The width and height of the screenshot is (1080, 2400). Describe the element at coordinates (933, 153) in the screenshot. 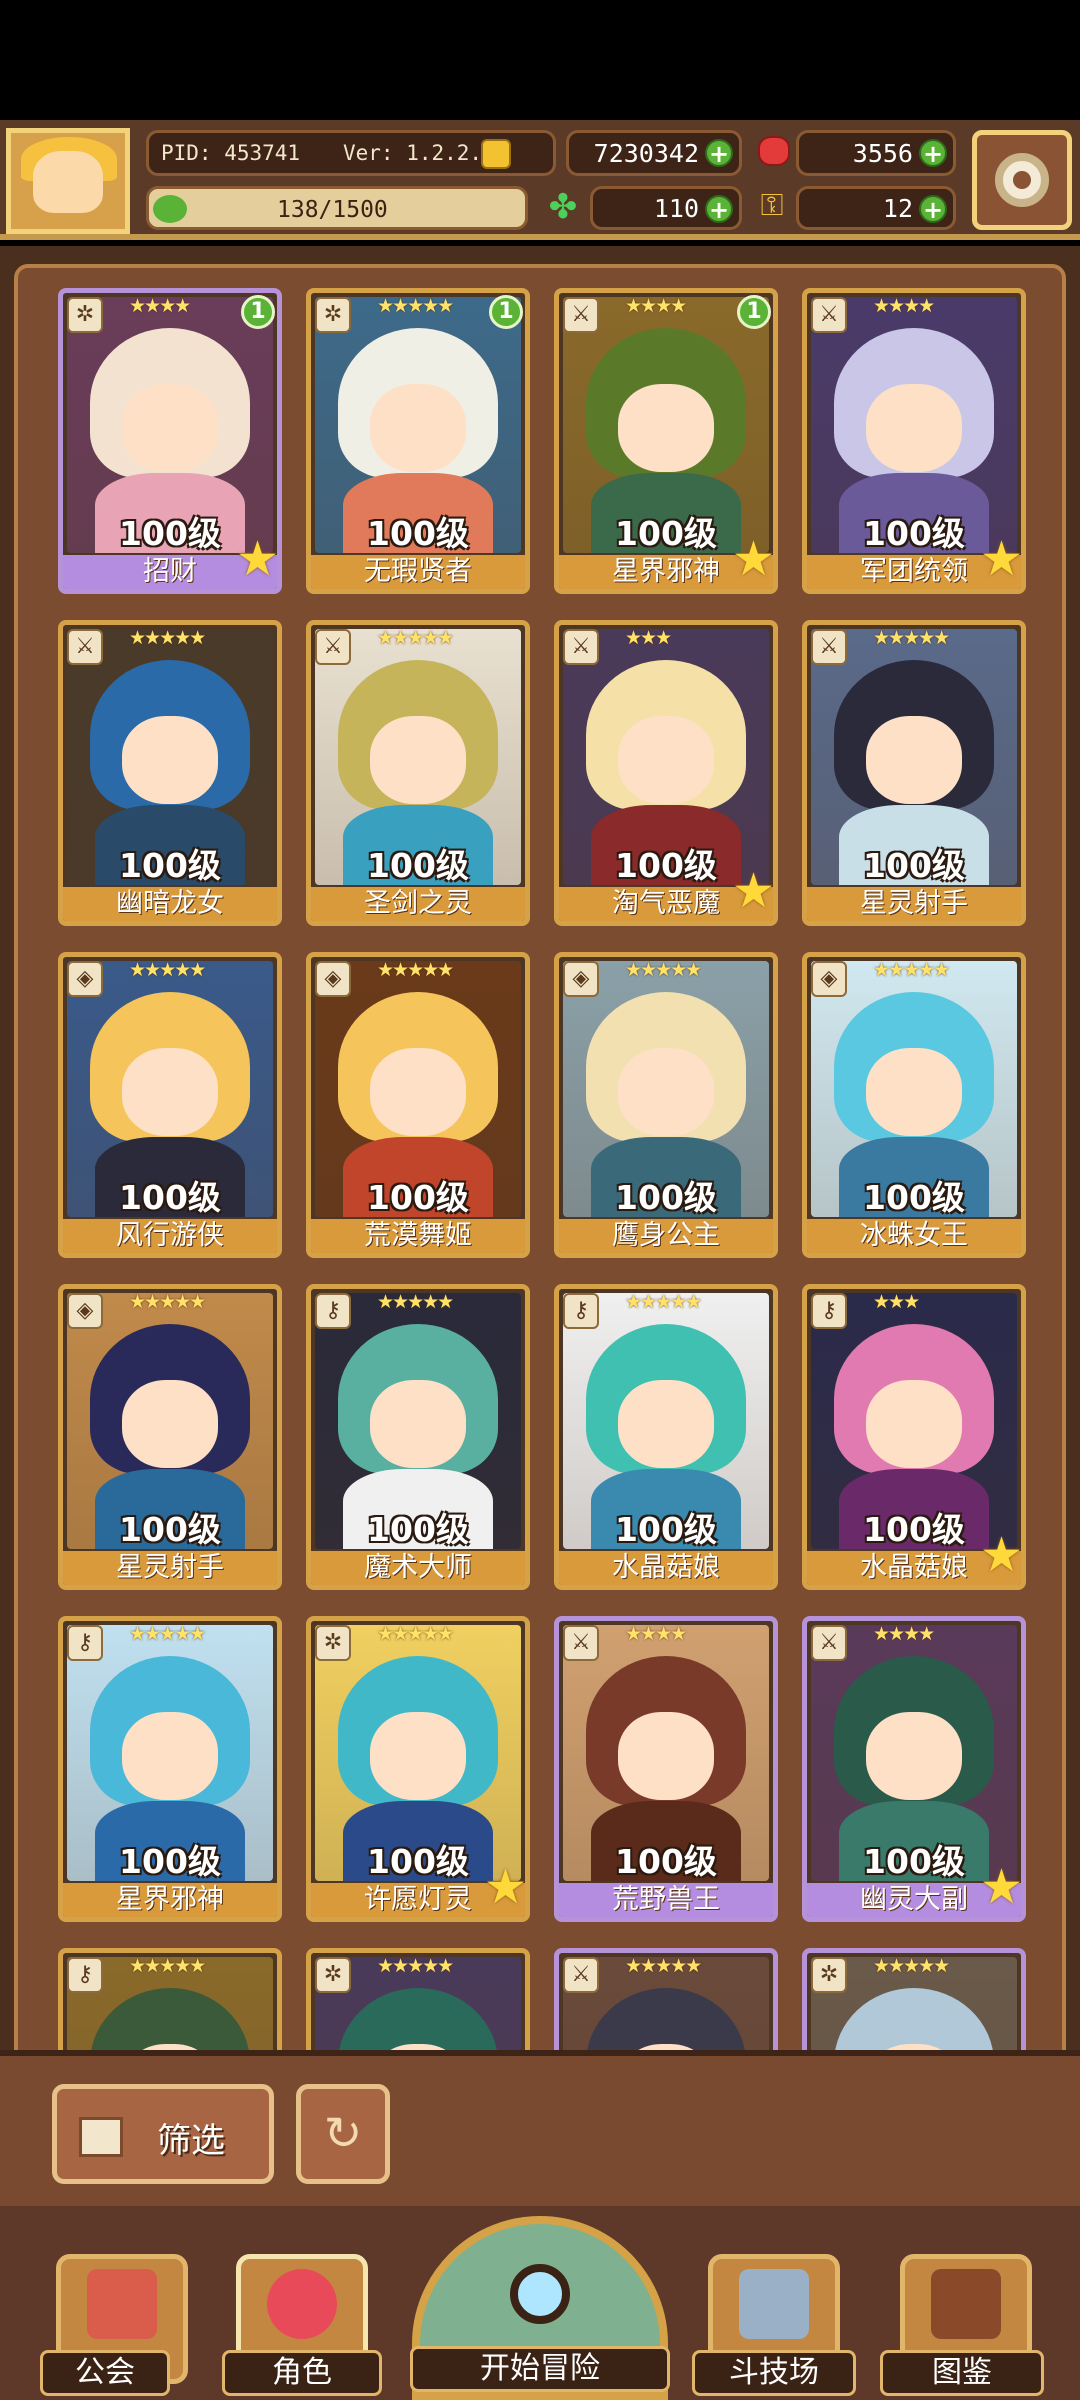

I see `add-gem-button: +` at that location.